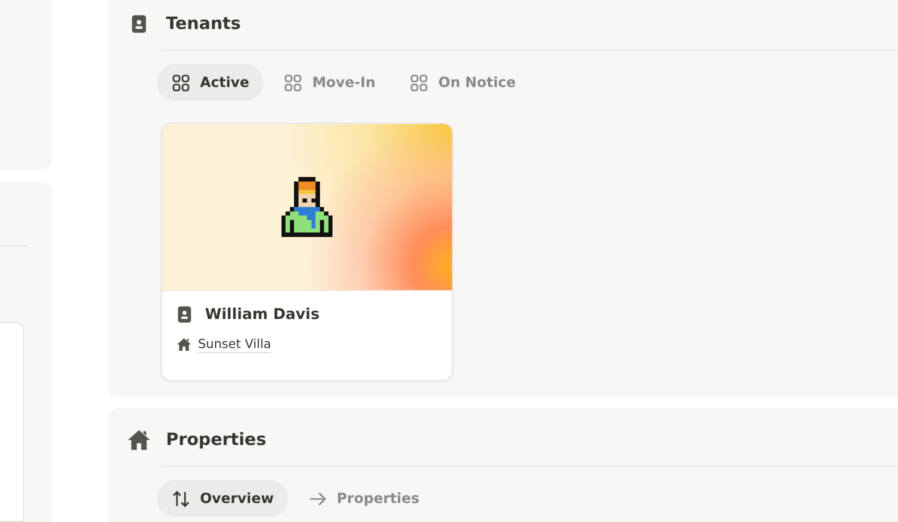 The height and width of the screenshot is (522, 898). Describe the element at coordinates (262, 314) in the screenshot. I see `tenant-name: William Davis` at that location.